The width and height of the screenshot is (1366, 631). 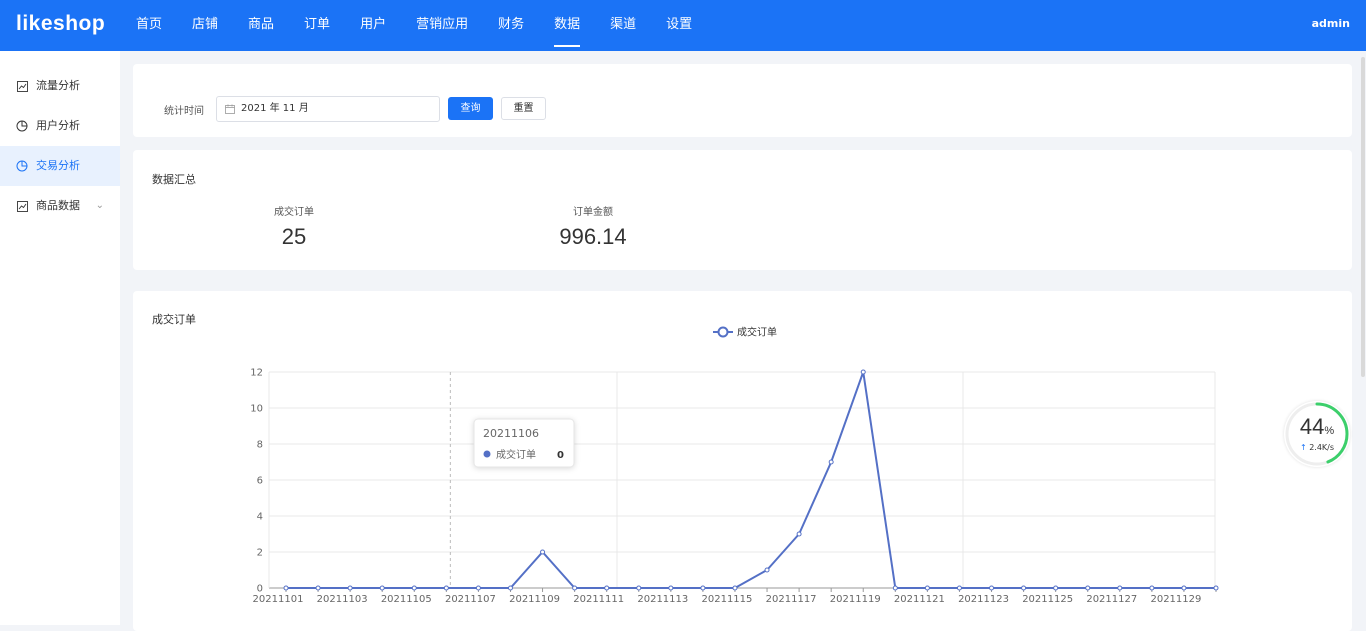 I want to click on sidebar: 流量分析用户分析交易分析商品数据 ⌄, so click(x=60, y=338).